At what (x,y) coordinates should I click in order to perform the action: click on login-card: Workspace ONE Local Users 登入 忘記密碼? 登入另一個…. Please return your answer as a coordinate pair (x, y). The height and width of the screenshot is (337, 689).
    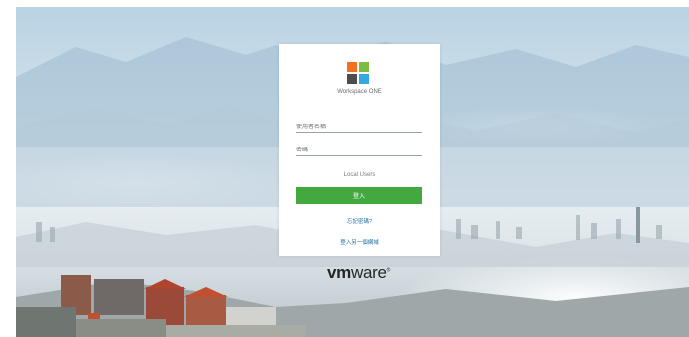
    Looking at the image, I should click on (359, 150).